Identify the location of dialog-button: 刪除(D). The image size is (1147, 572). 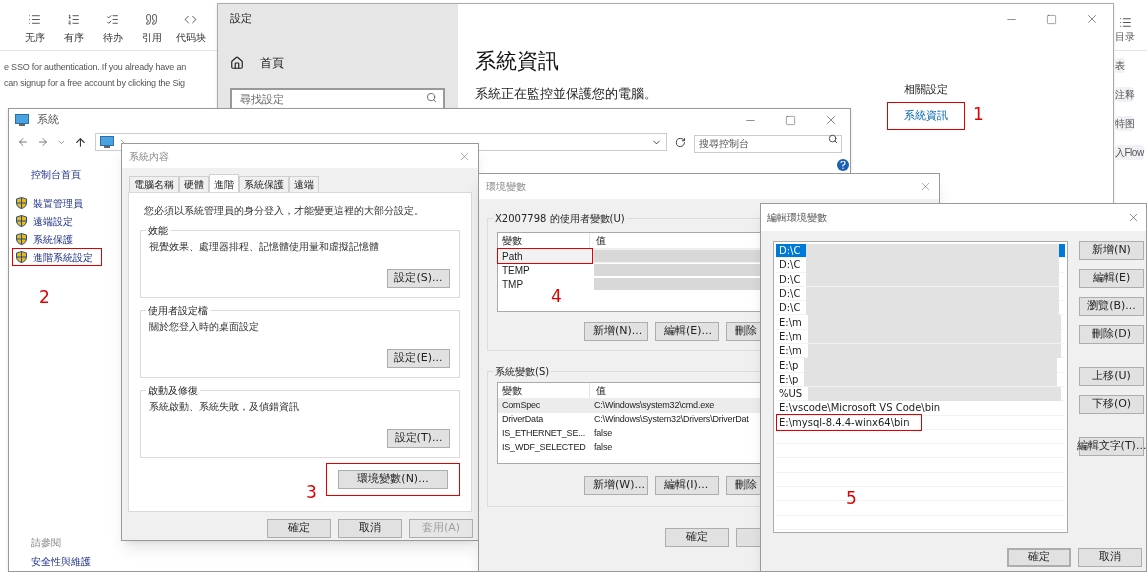
(1111, 334).